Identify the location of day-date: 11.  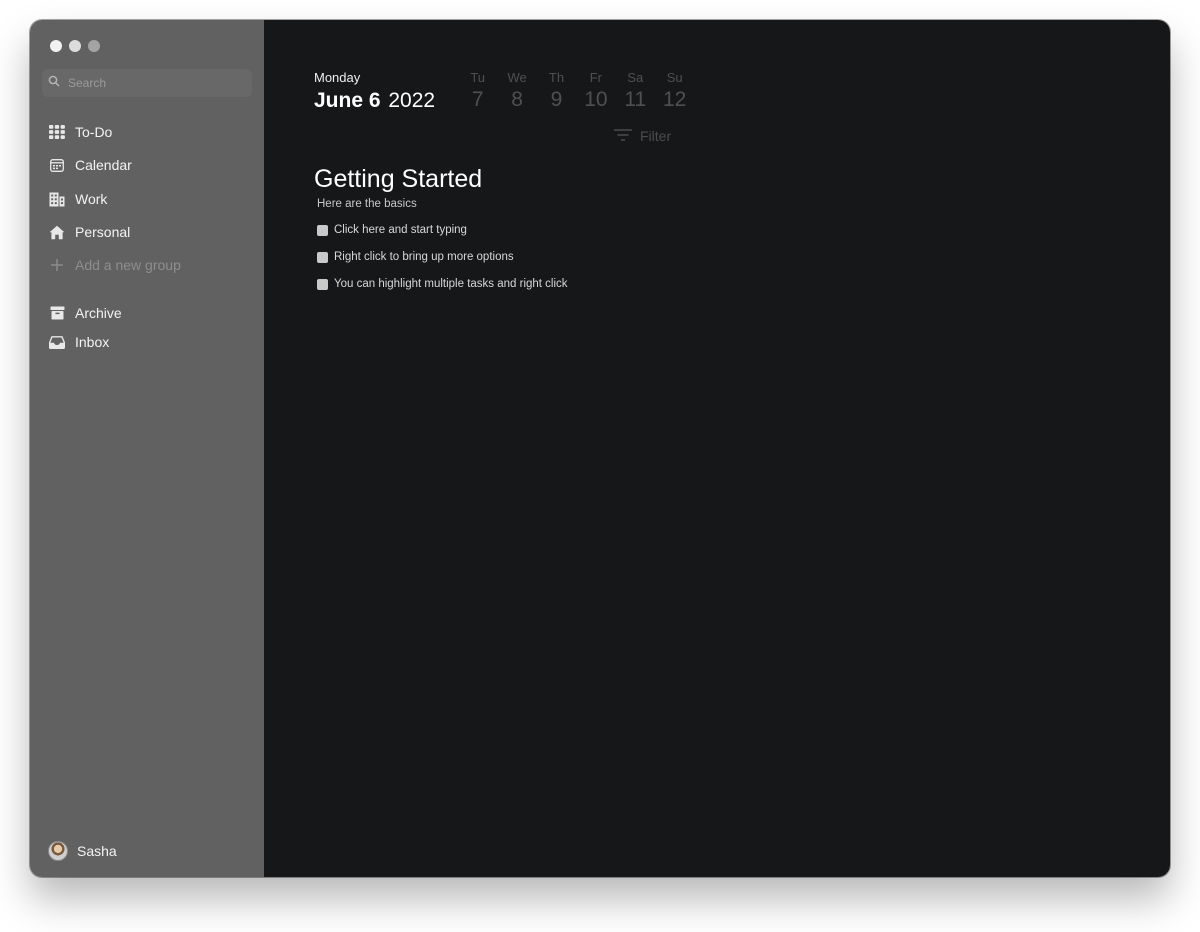
(635, 99).